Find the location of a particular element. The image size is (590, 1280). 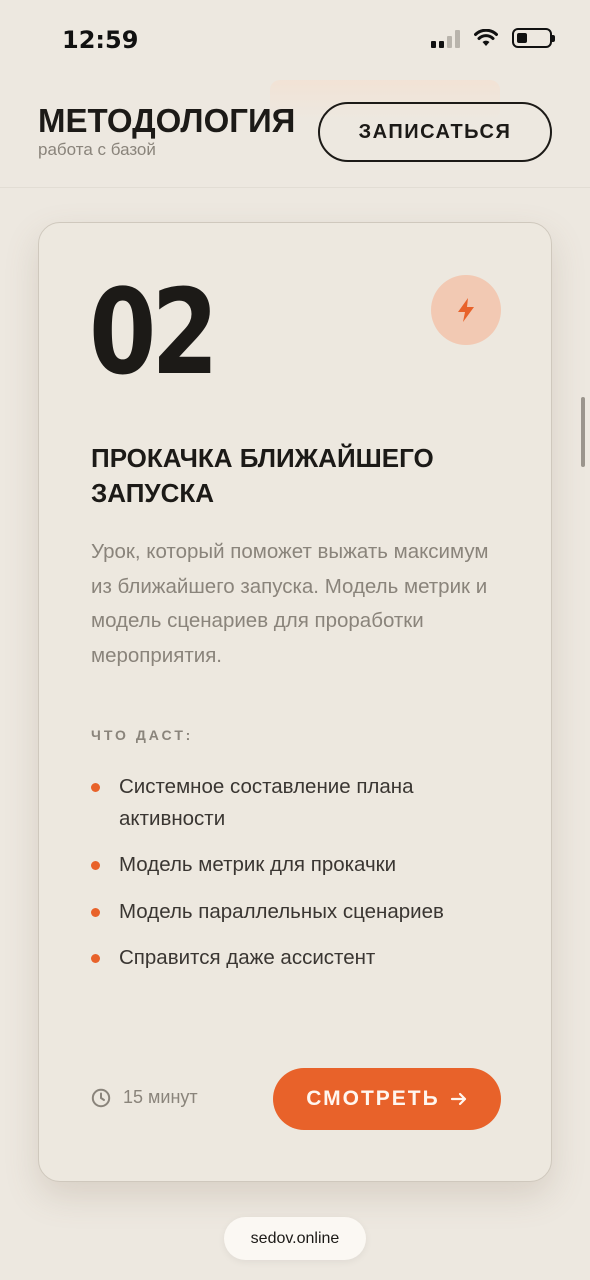

benefit-item: Модель параллельных сценариев is located at coordinates (301, 912).